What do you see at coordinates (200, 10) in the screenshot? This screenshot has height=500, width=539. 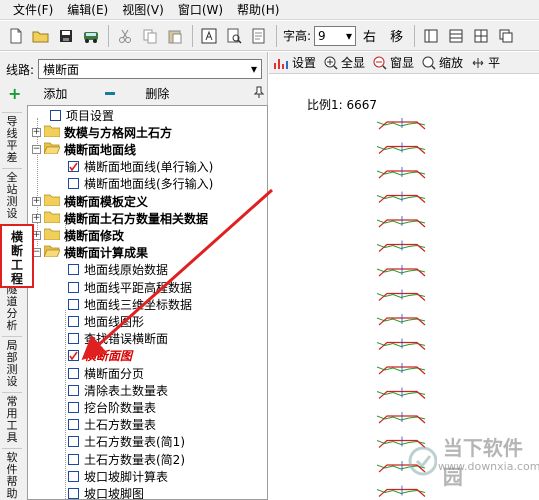 I see `menu-window: 窗口(W)` at bounding box center [200, 10].